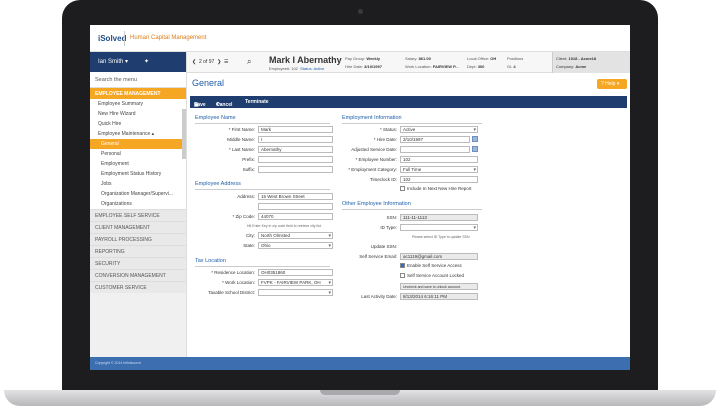 The height and width of the screenshot is (414, 720). I want to click on company-label: Company:, so click(565, 66).